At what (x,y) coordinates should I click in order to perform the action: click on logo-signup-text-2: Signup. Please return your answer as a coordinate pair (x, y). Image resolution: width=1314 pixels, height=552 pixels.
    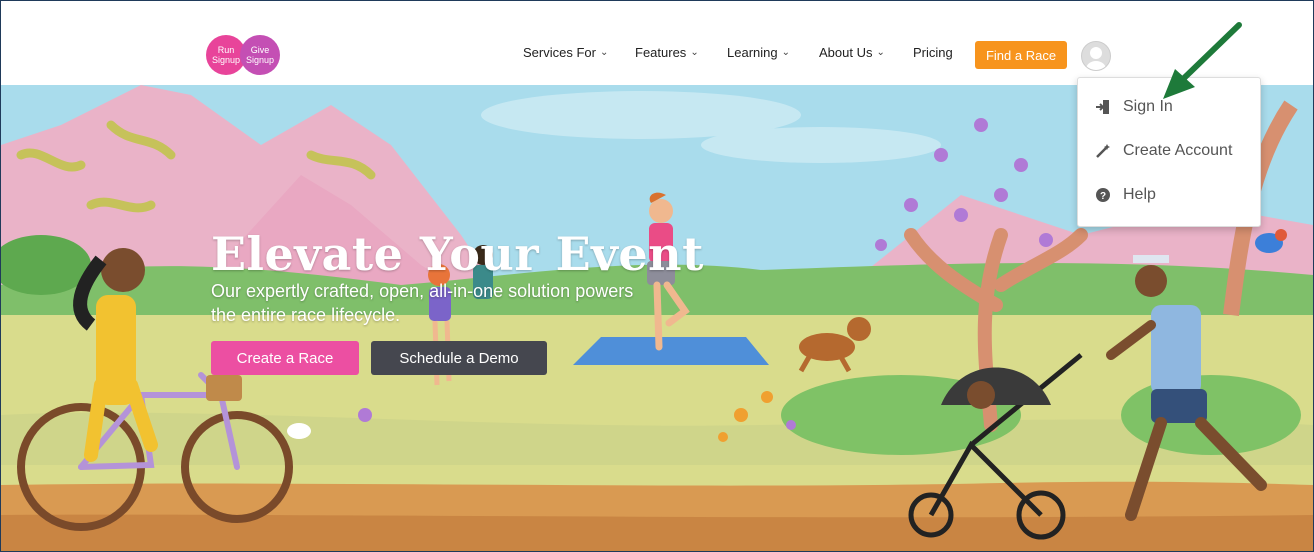
    Looking at the image, I should click on (260, 60).